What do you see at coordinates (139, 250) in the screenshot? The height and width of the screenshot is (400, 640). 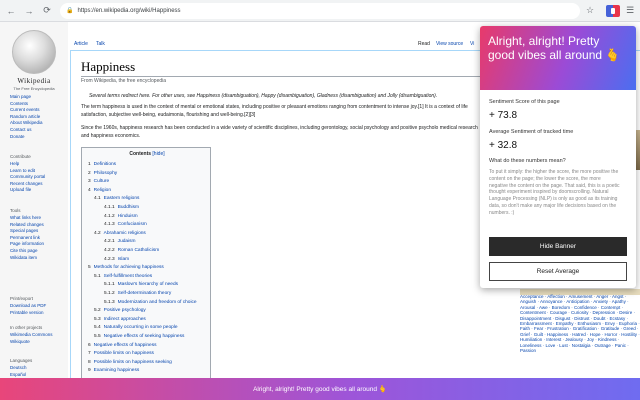 I see `toc-entry-label: Roman Catholicism` at bounding box center [139, 250].